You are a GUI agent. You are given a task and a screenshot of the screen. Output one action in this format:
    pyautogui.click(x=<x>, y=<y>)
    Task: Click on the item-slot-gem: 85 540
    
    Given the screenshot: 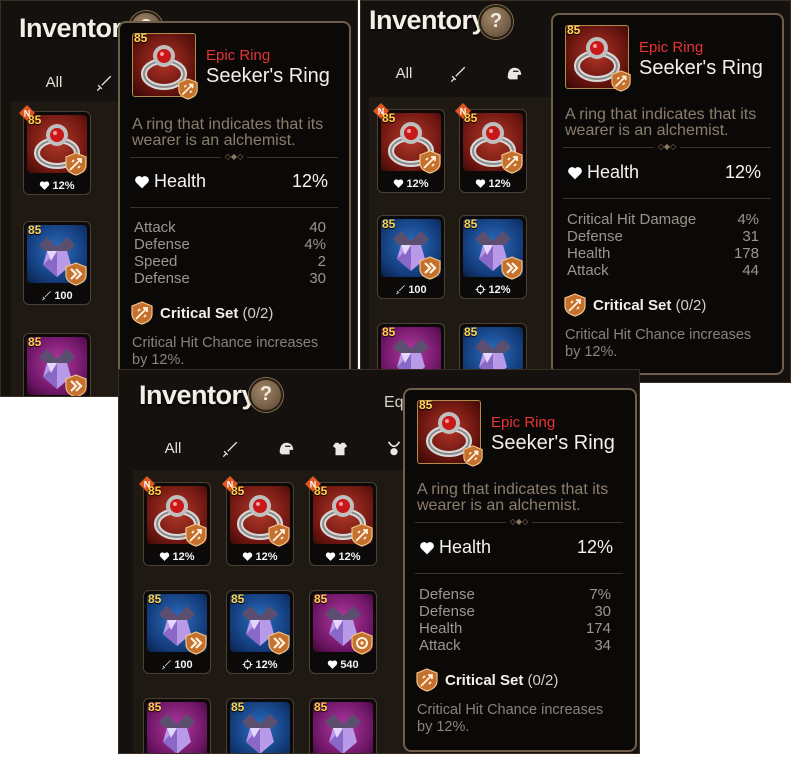 What is the action you would take?
    pyautogui.click(x=343, y=632)
    